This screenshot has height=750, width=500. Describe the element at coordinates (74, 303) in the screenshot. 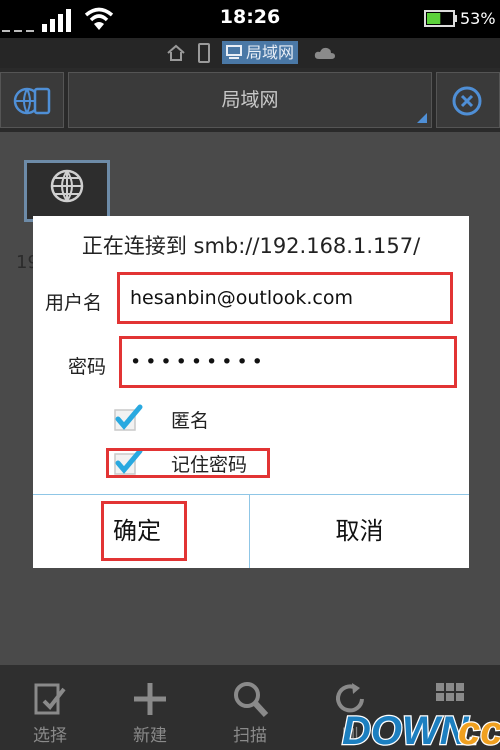

I see `username-label: 用户名` at that location.